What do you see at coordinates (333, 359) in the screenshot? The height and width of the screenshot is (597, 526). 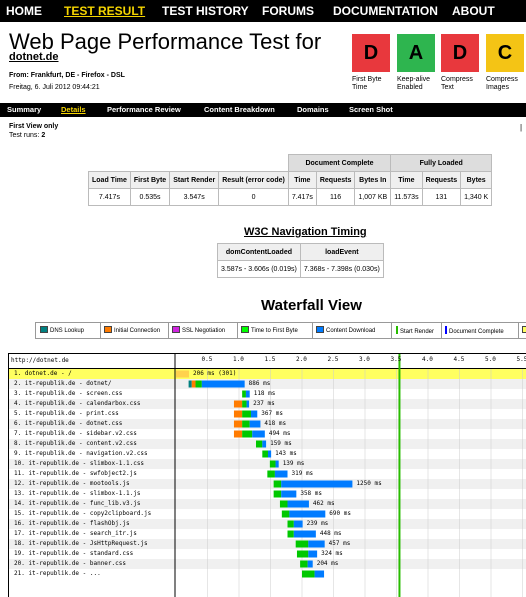 I see `tick-label: 2.5` at bounding box center [333, 359].